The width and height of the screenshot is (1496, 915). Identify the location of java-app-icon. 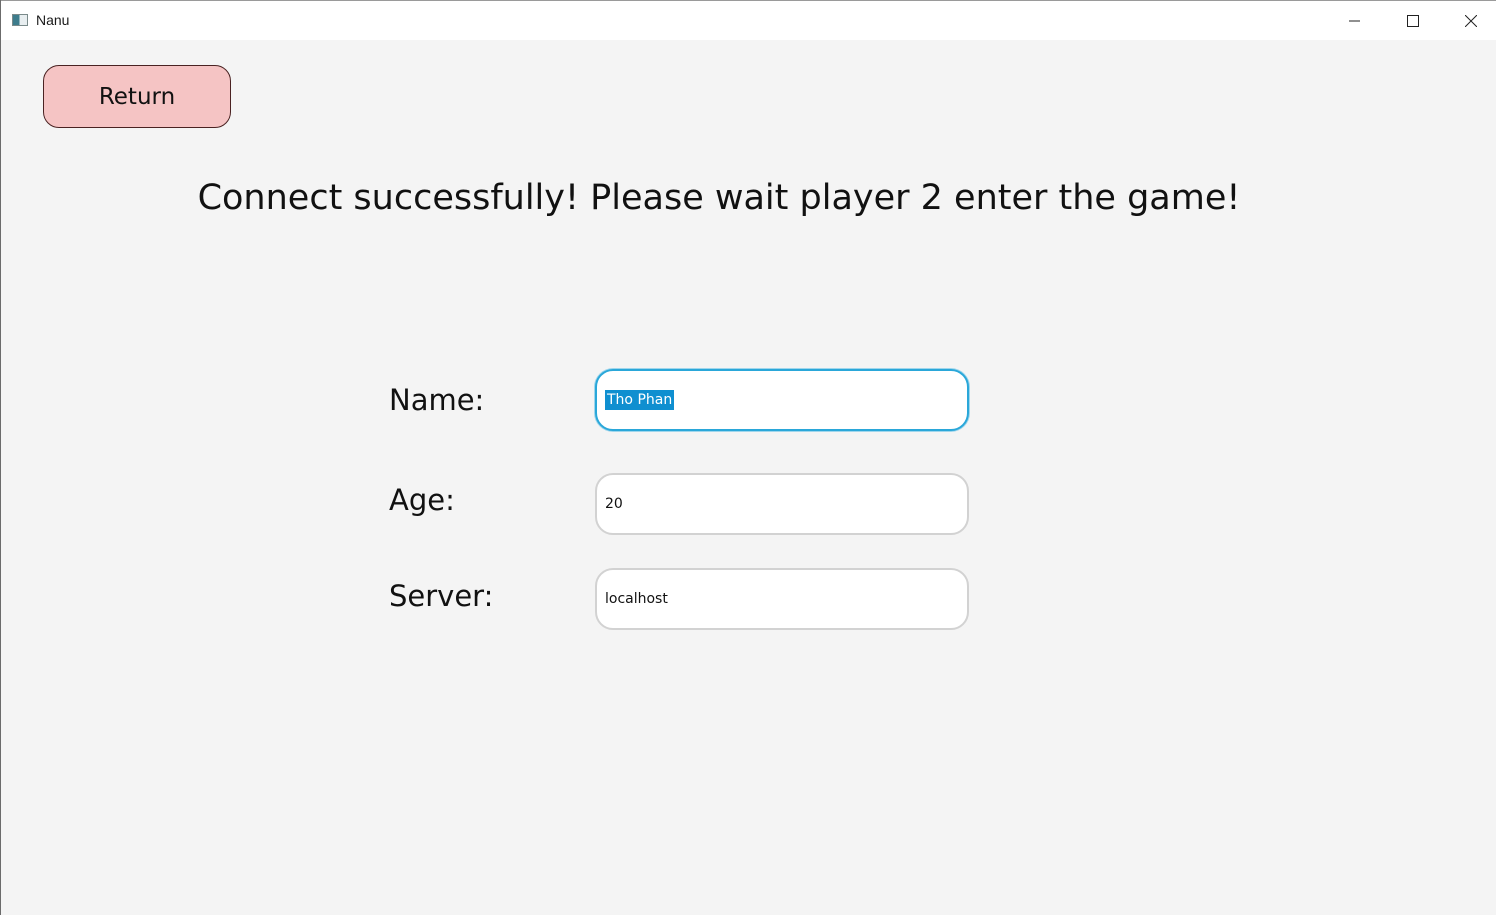
(20, 20).